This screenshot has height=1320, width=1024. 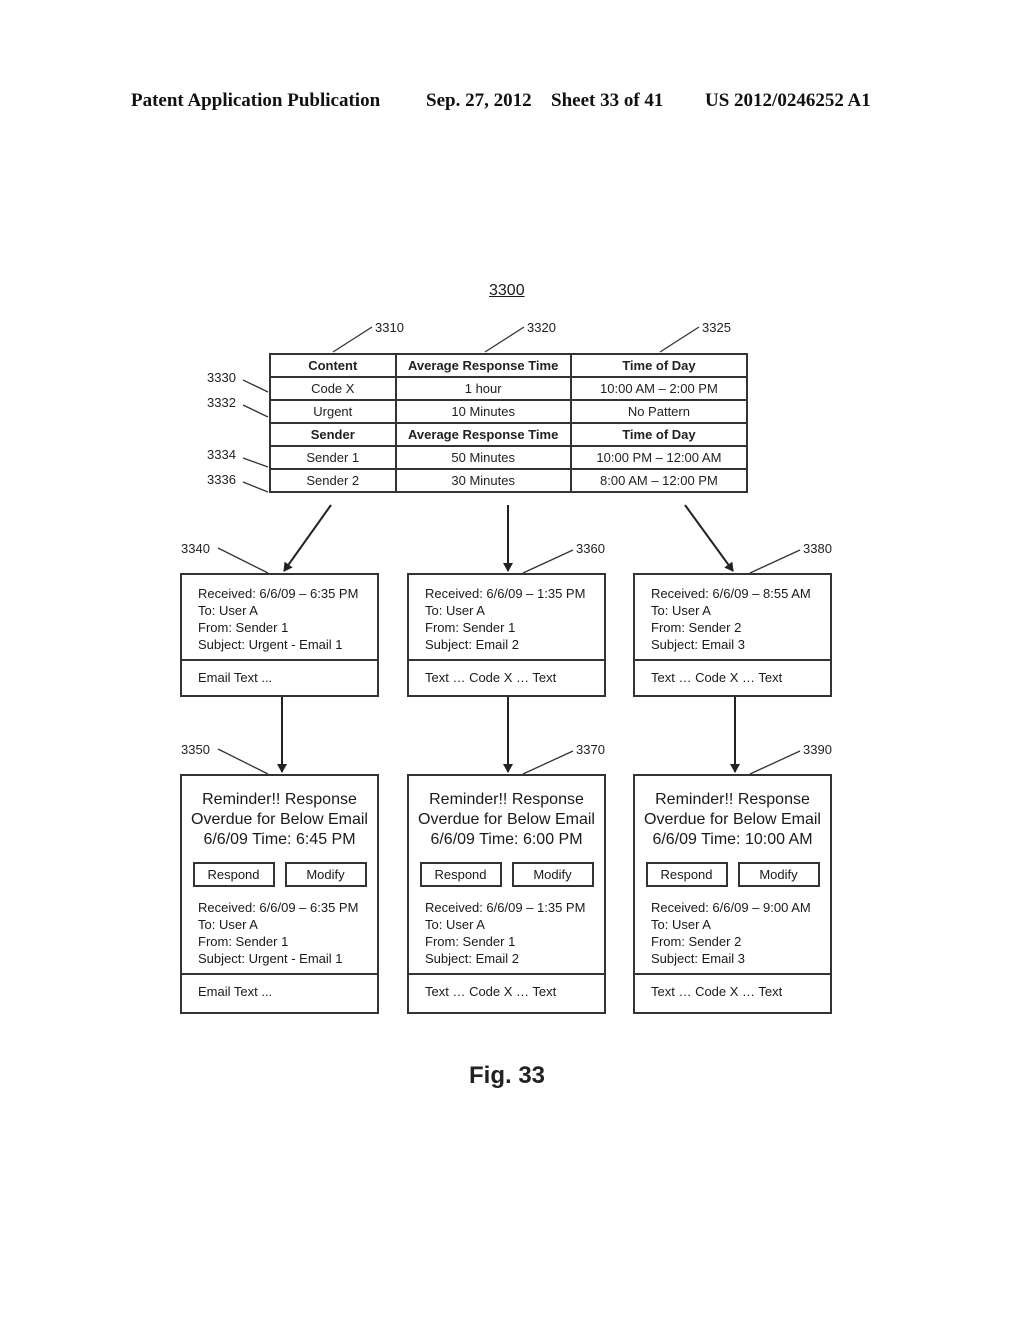 What do you see at coordinates (333, 480) in the screenshot?
I see `table-cell: Sender 2` at bounding box center [333, 480].